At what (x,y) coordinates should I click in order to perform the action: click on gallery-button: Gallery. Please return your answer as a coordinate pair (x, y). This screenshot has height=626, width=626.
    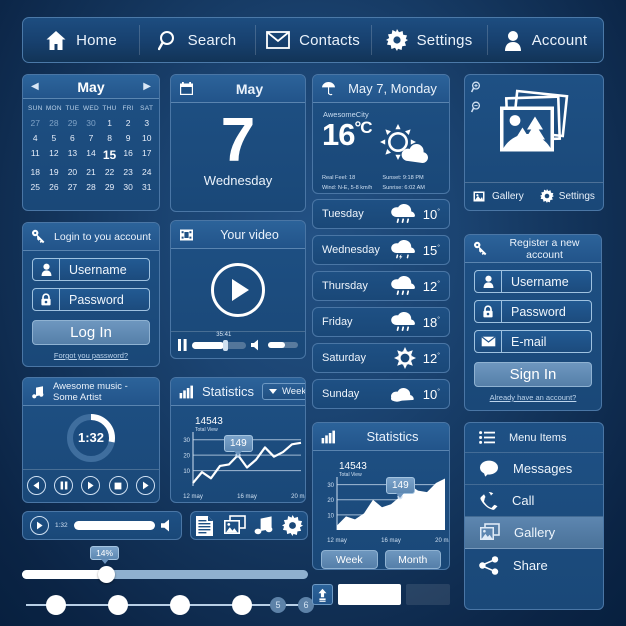
    Looking at the image, I should click on (498, 196).